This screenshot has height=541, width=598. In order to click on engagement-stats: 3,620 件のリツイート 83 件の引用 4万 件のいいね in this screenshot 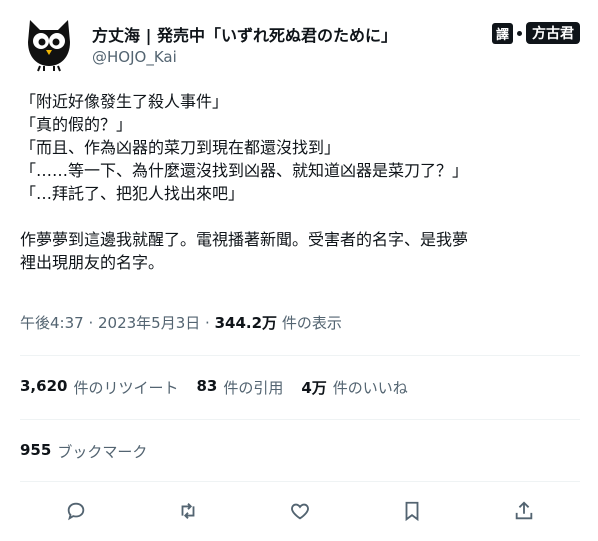, I will do `click(214, 387)`.